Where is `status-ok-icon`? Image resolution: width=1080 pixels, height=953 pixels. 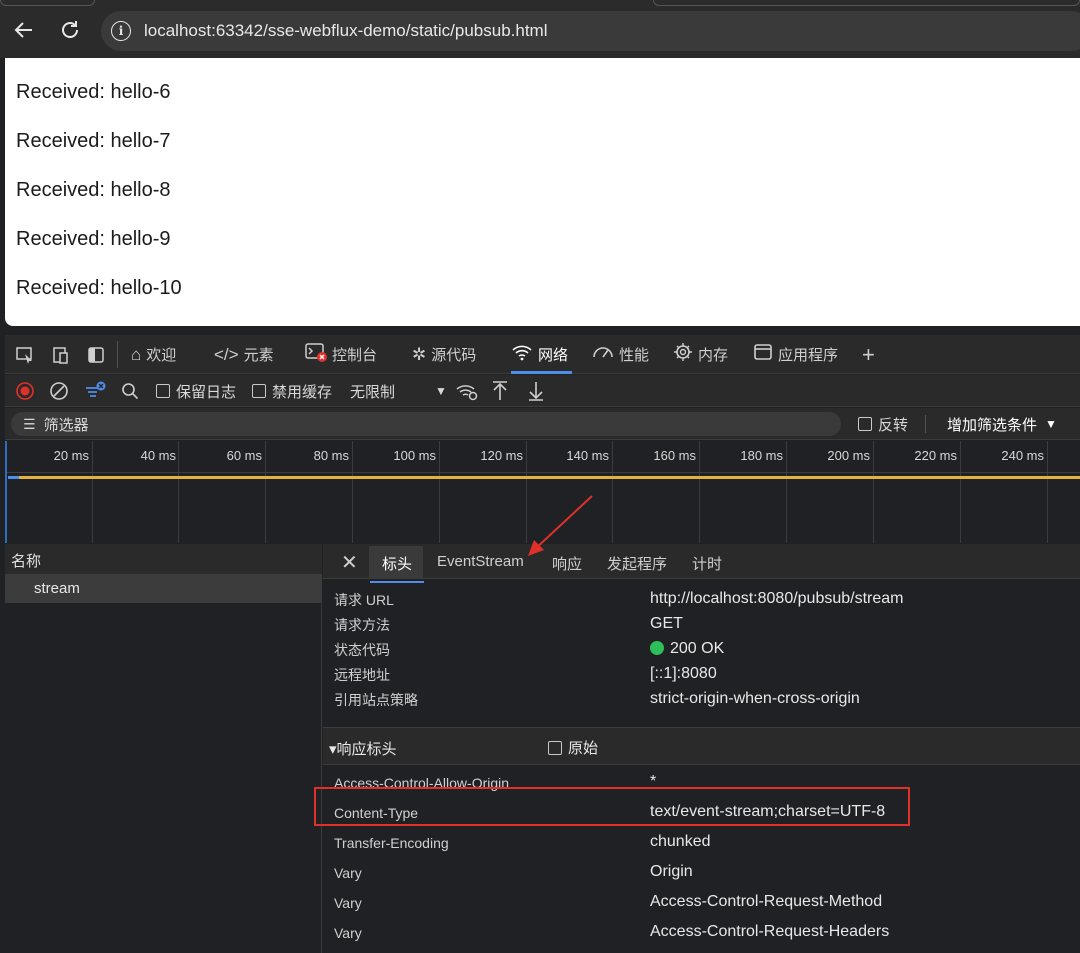
status-ok-icon is located at coordinates (657, 648).